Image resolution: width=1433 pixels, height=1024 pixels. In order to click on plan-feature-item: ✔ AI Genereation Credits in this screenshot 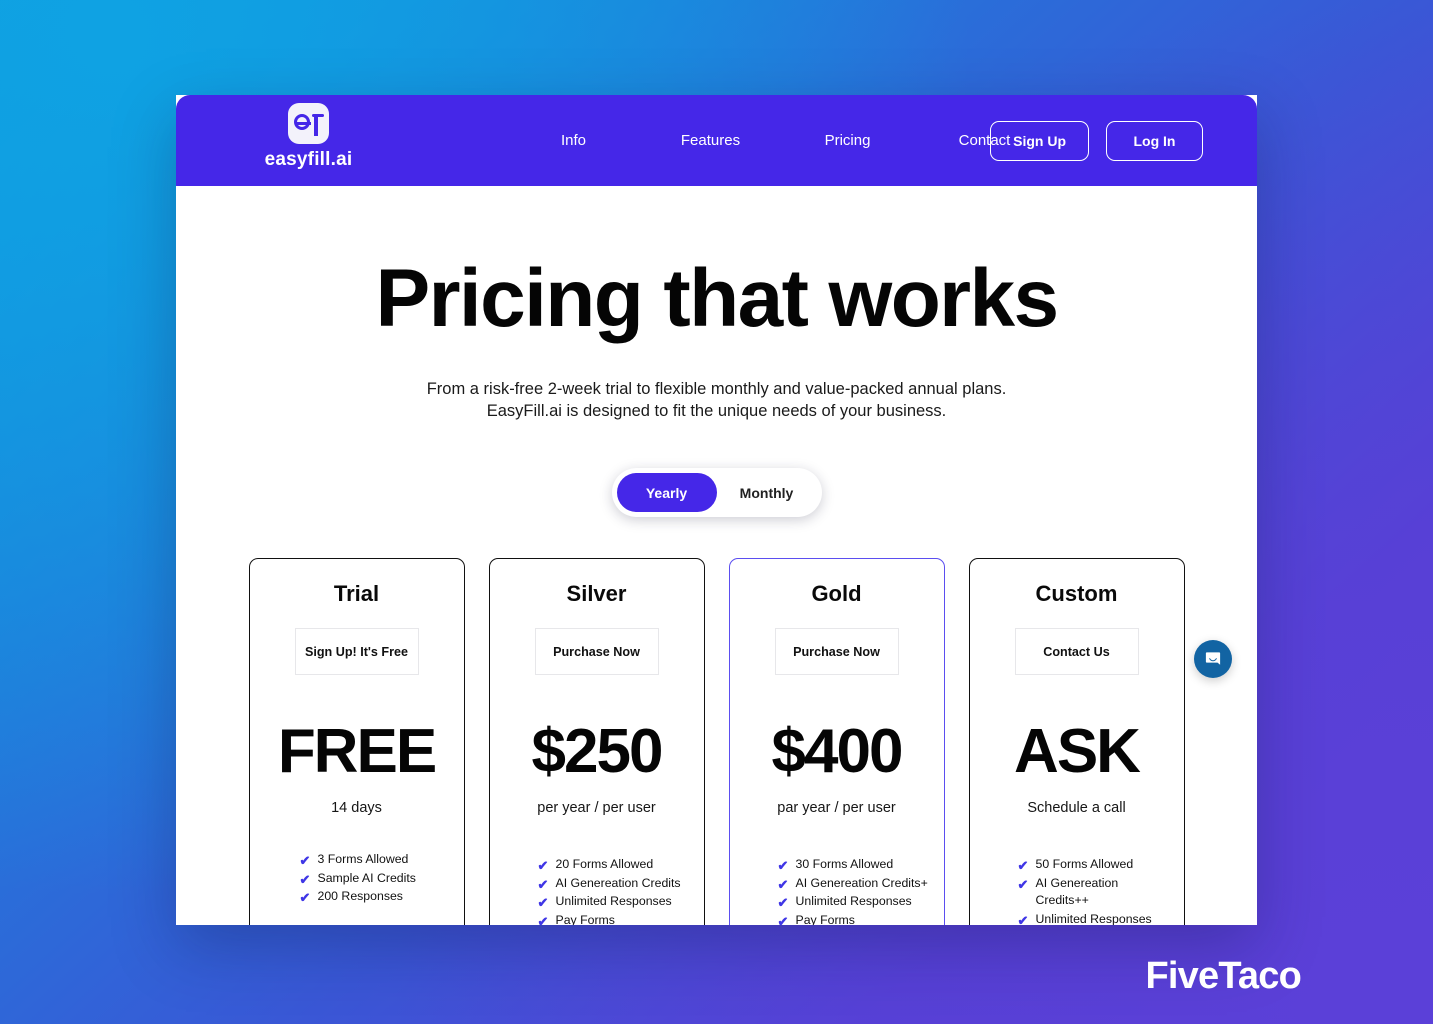, I will do `click(614, 884)`.